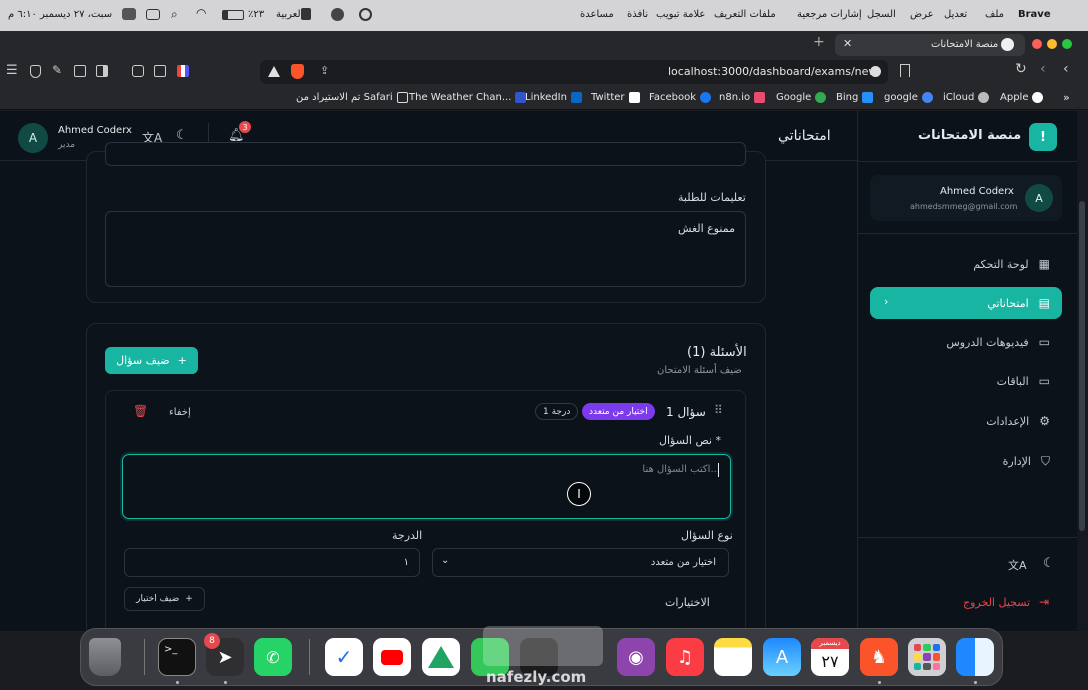  What do you see at coordinates (927, 657) in the screenshot?
I see `launchpad-icon` at bounding box center [927, 657].